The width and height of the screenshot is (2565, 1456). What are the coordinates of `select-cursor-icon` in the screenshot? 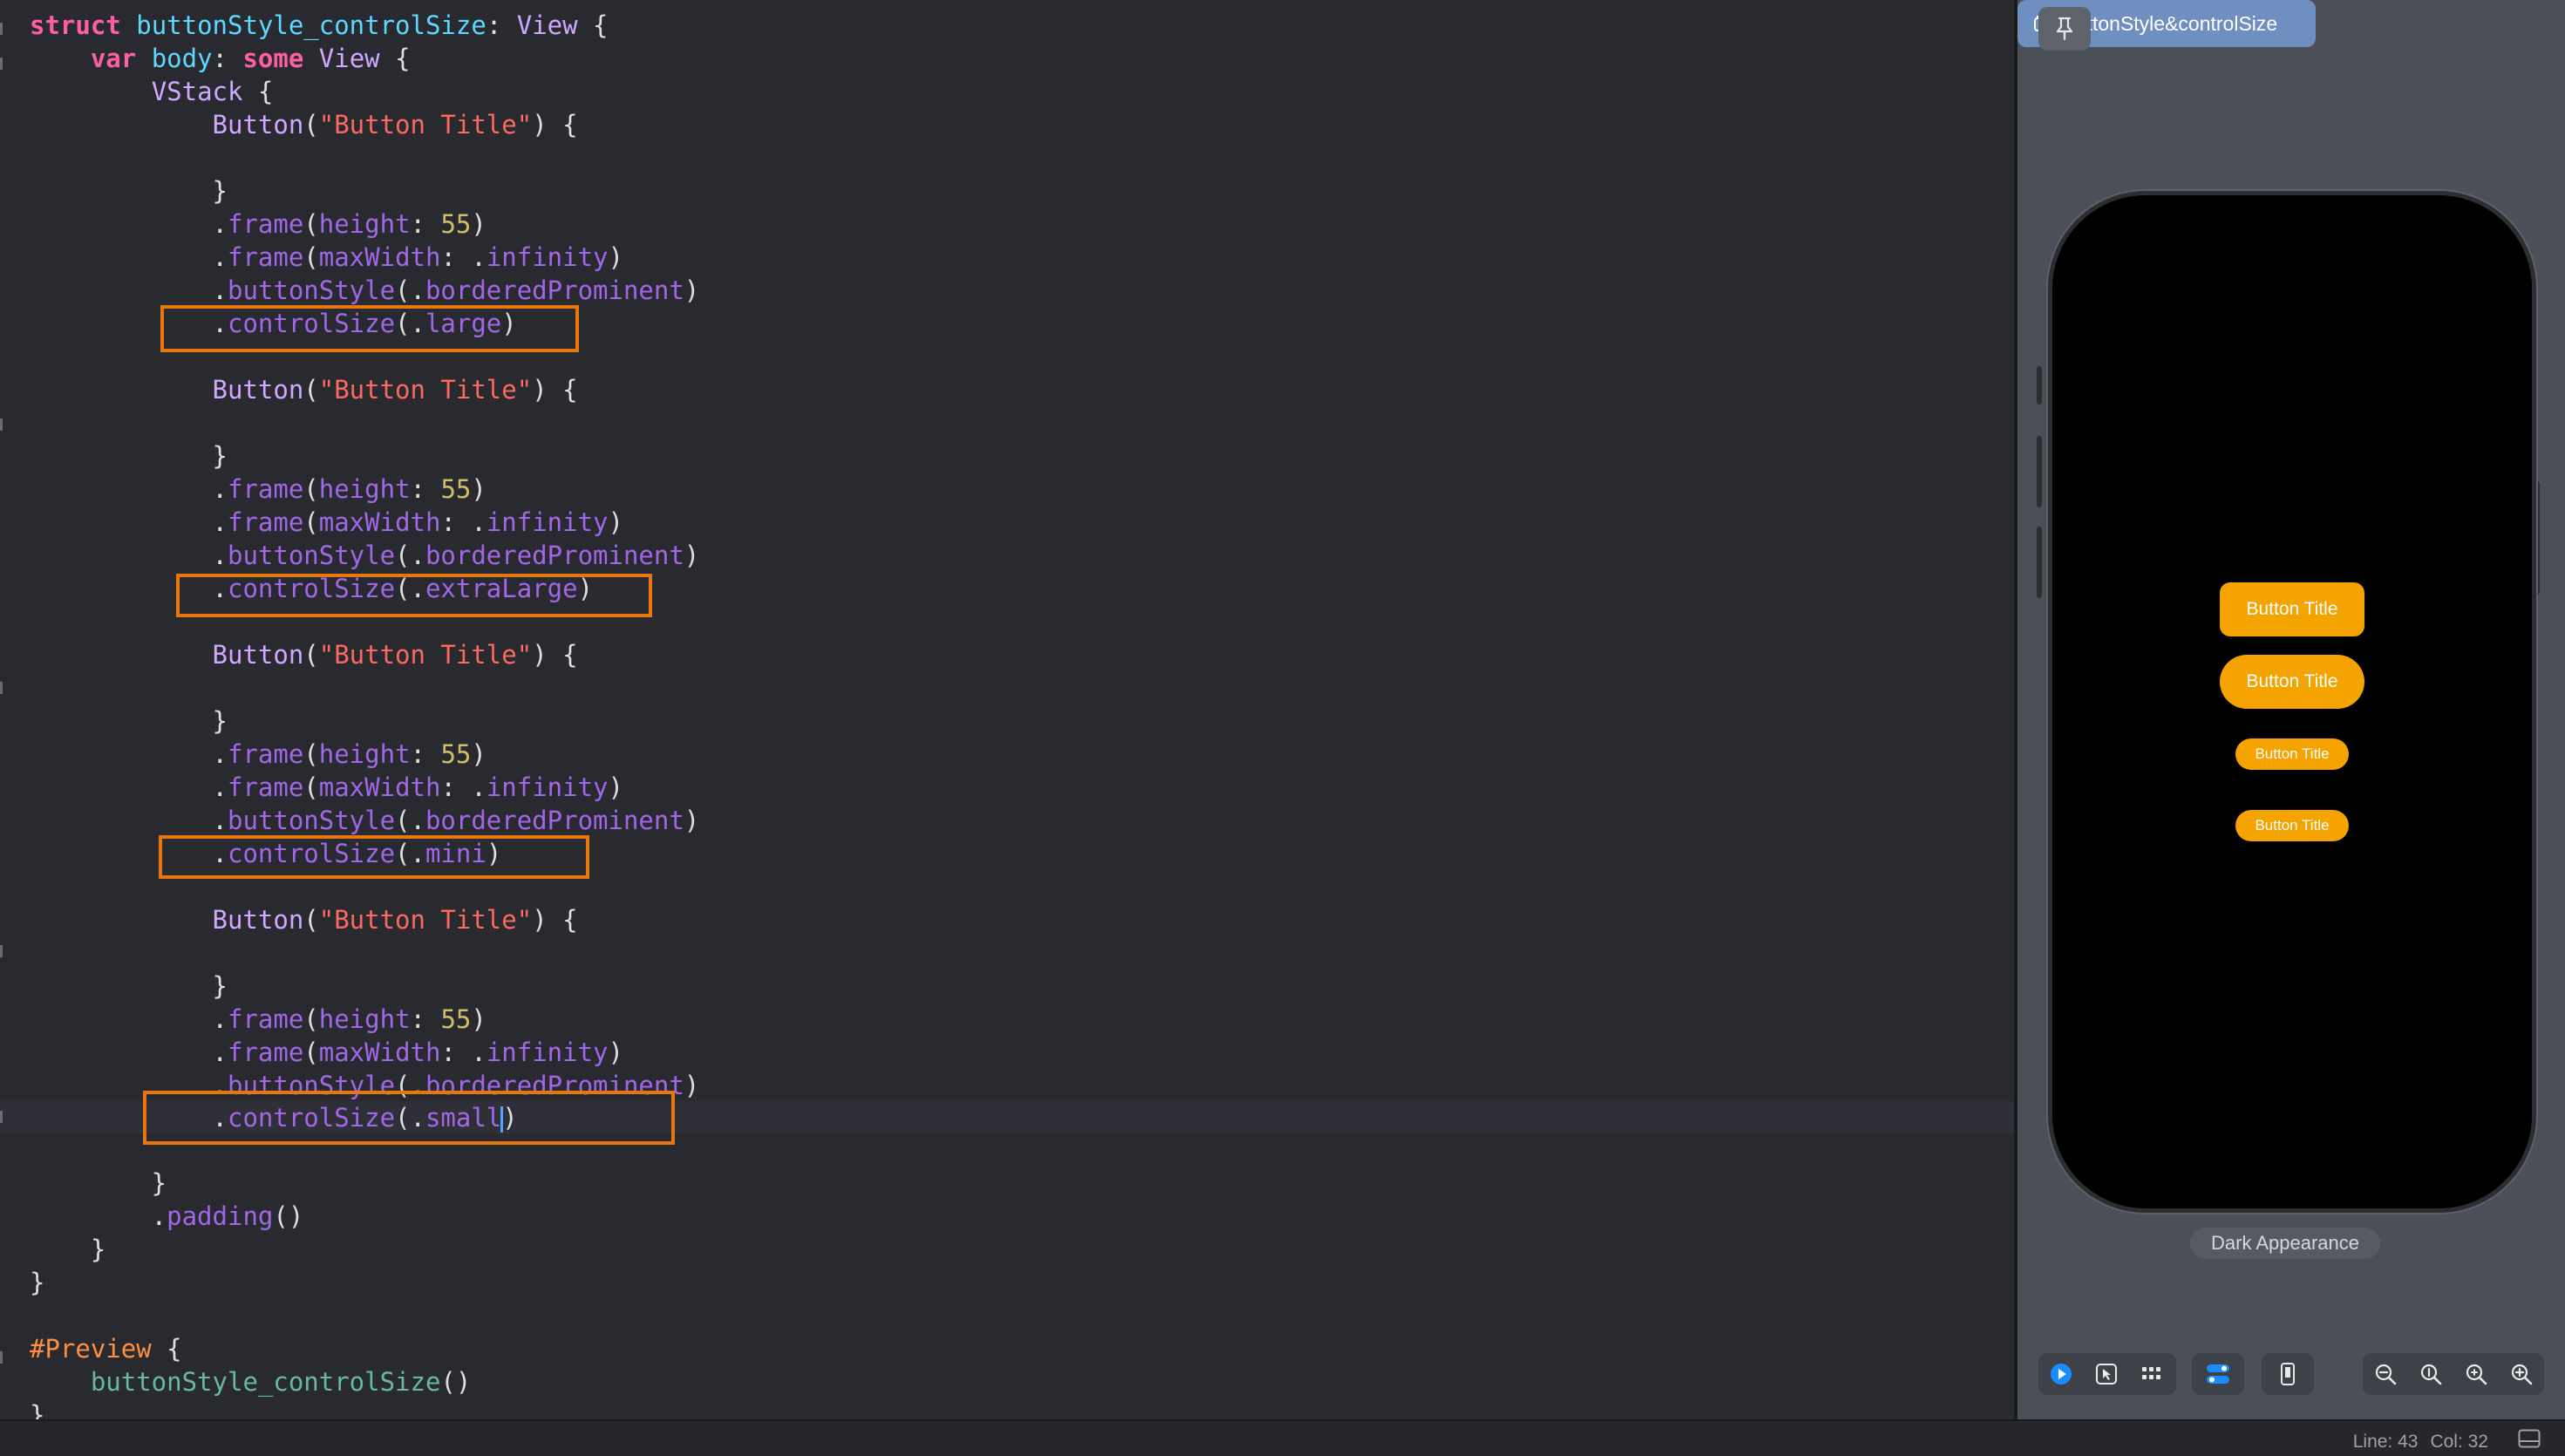 It's located at (2106, 1374).